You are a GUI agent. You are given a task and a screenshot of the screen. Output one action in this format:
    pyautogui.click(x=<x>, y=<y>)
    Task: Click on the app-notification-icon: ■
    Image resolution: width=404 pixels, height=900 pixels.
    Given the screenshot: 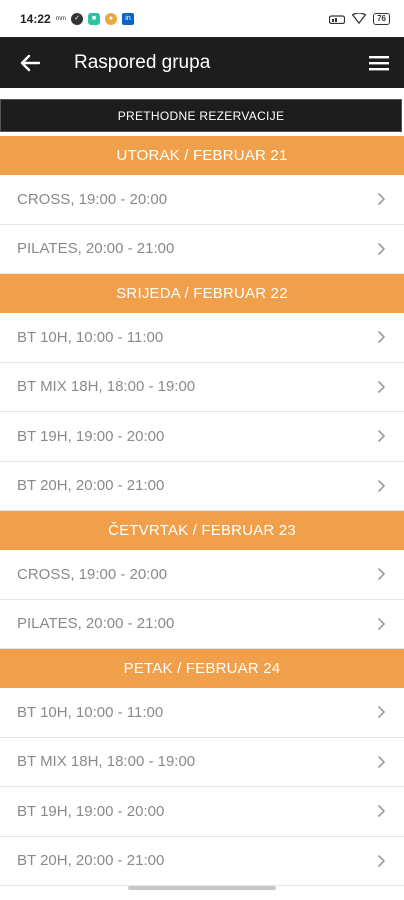 What is the action you would take?
    pyautogui.click(x=94, y=18)
    